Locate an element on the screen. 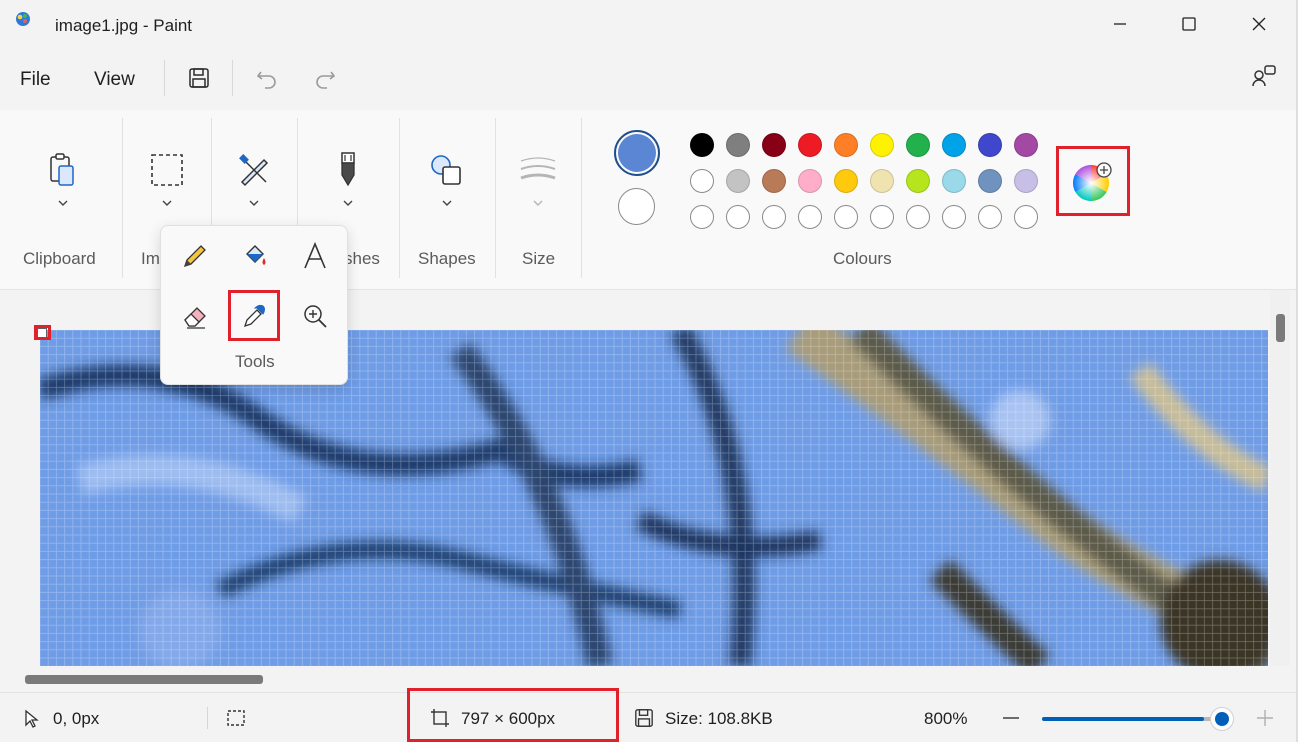 The height and width of the screenshot is (742, 1298). save-button is located at coordinates (199, 78).